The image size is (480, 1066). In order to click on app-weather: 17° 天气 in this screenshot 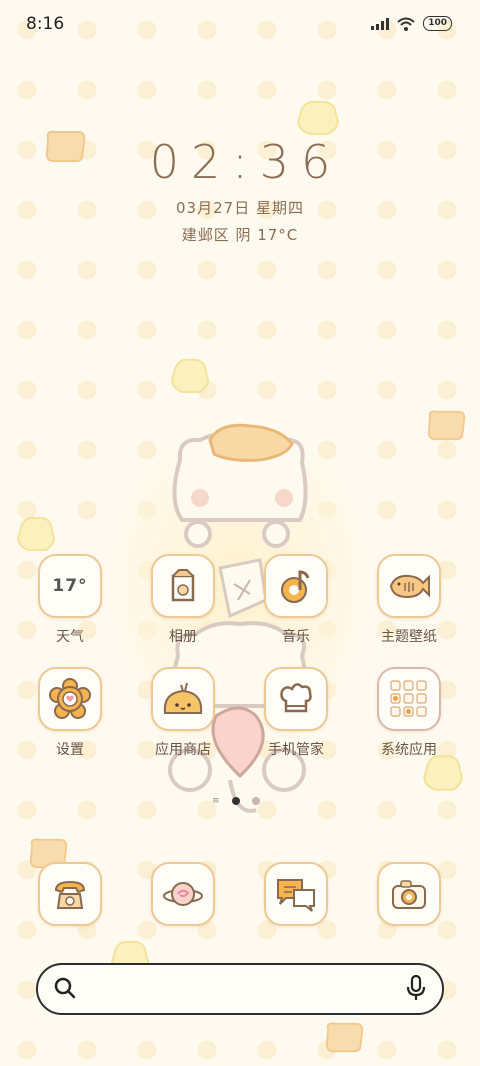, I will do `click(70, 600)`.